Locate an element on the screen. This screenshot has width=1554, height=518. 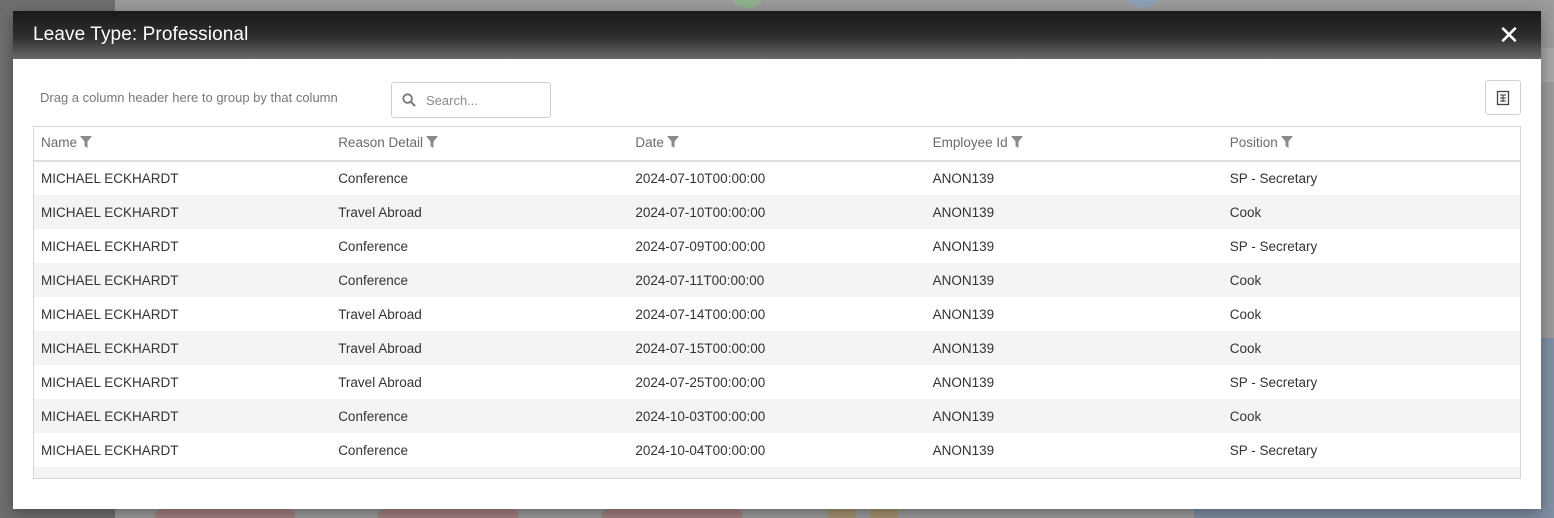
column-header-label: Name is located at coordinates (59, 142).